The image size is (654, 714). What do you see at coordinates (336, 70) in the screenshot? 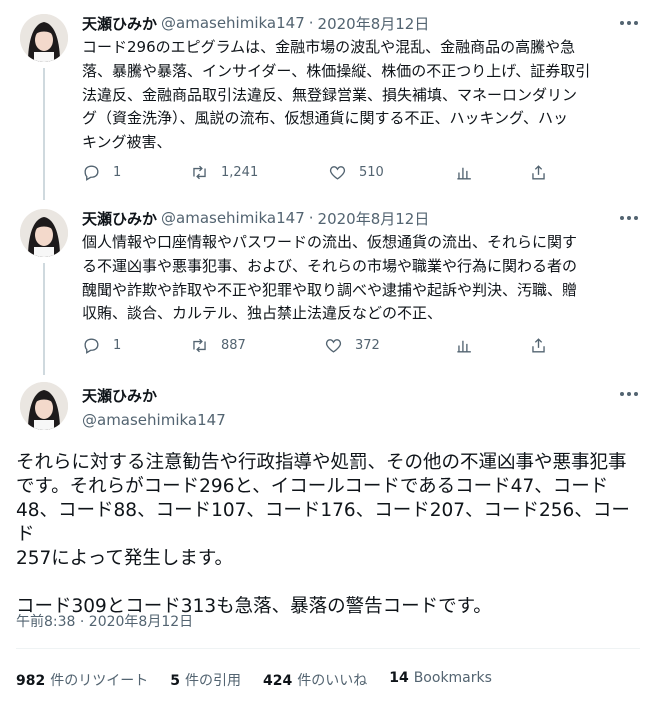
I see `tweet-text-line: 落、暴騰や暴落、インサイダー、株価操縦、株価の不正つり上げ、証券取引` at bounding box center [336, 70].